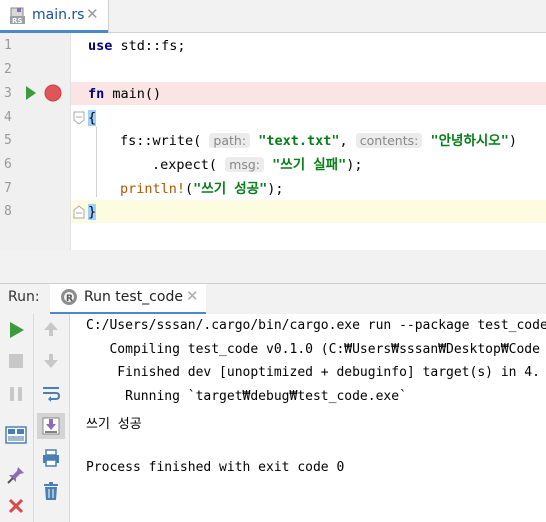  I want to click on svg-text: RS, so click(17, 21).